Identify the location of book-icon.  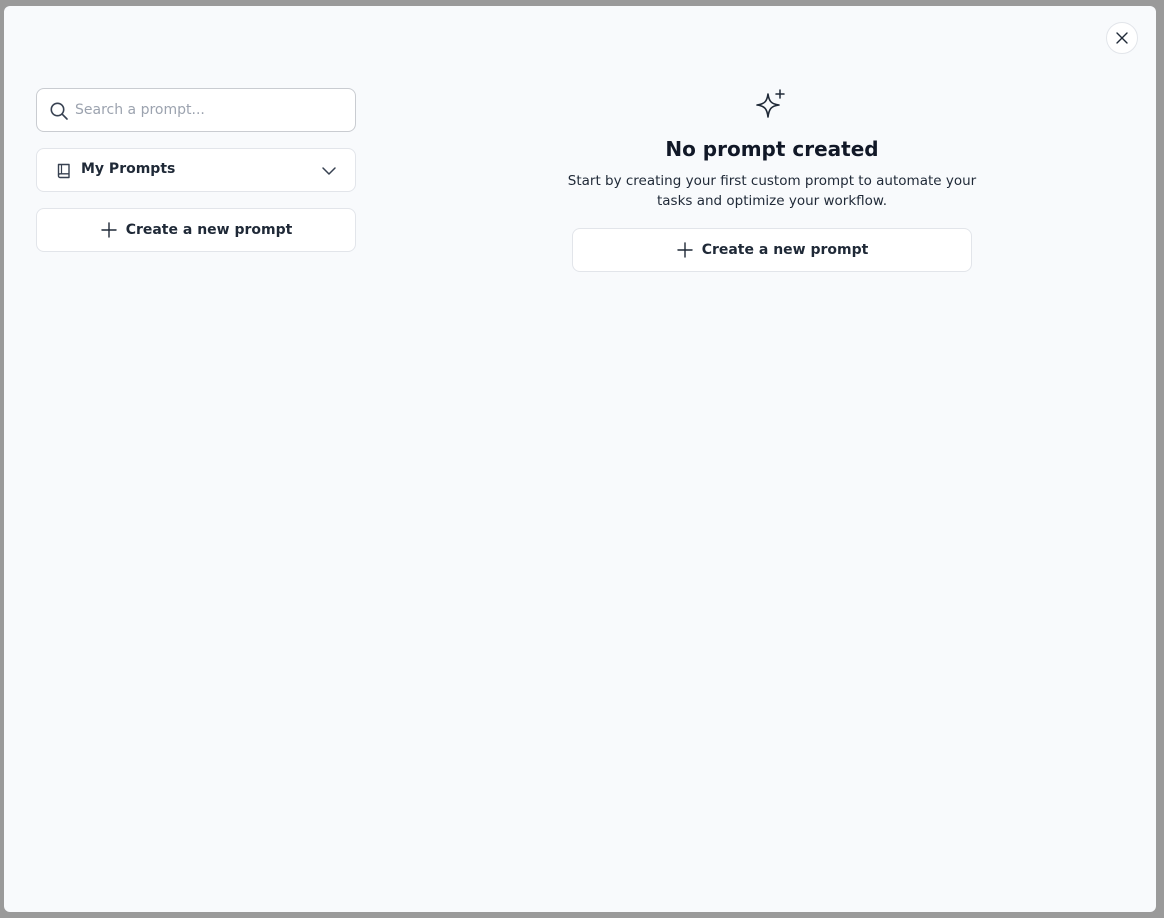
(63, 171).